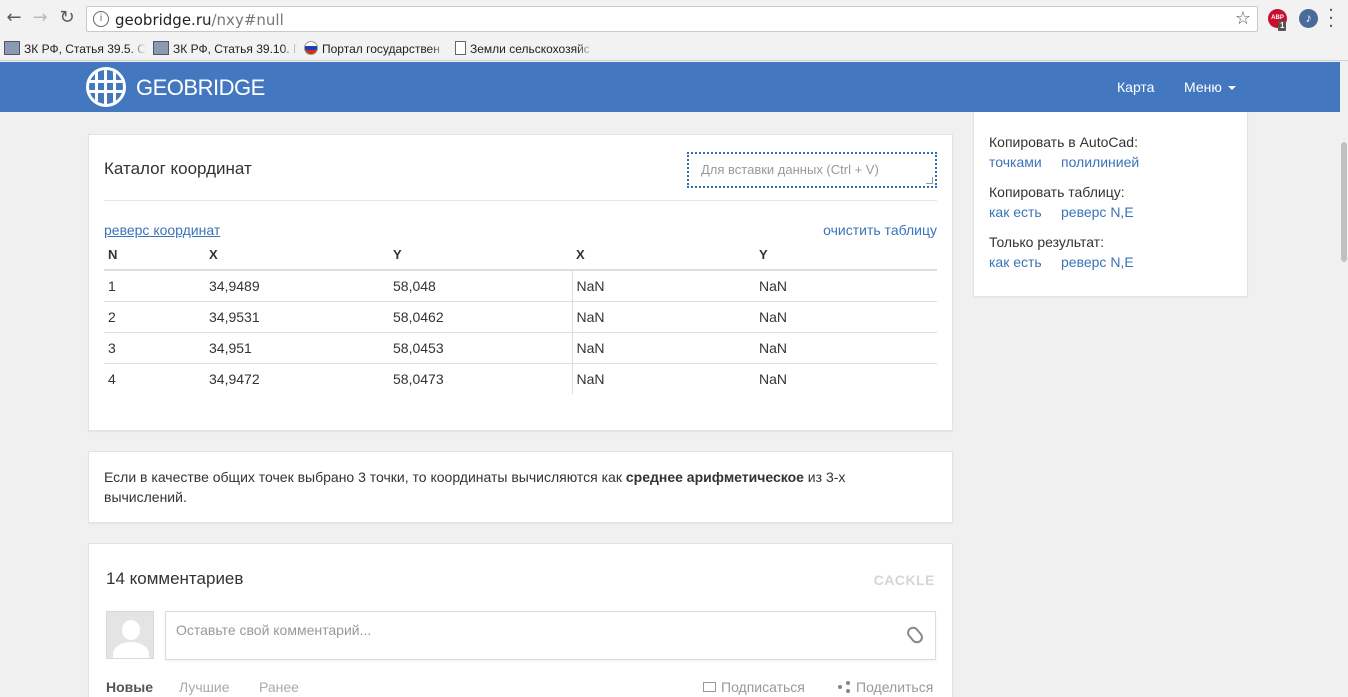  I want to click on cell-n: 2, so click(154, 316).